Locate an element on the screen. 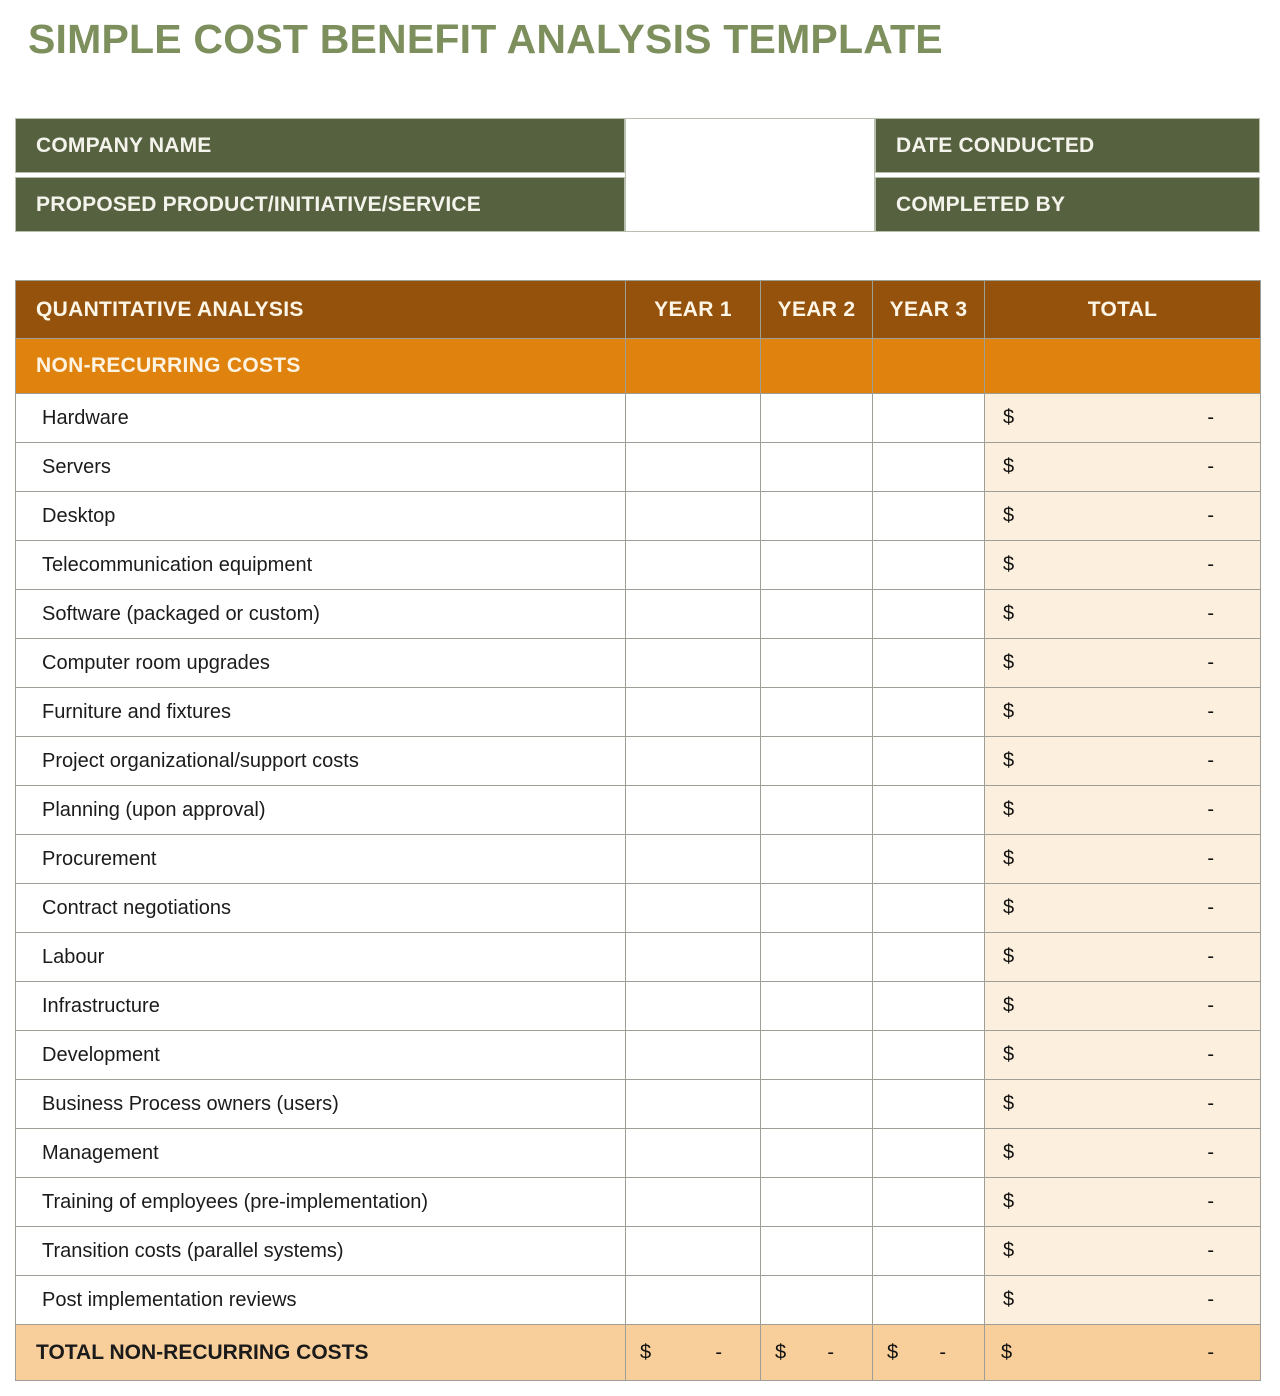 Image resolution: width=1280 pixels, height=1396 pixels. table-row: Labour $ - is located at coordinates (638, 957).